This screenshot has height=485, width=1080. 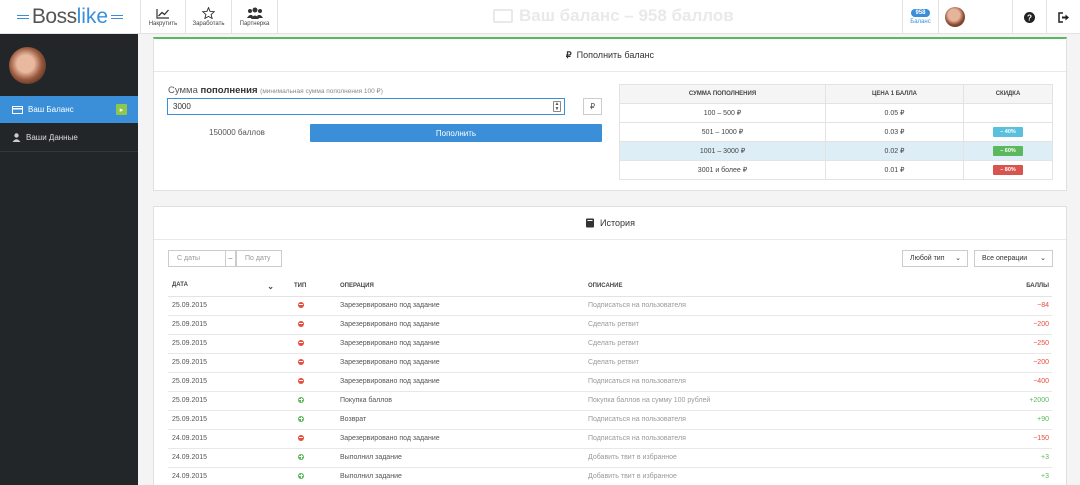 What do you see at coordinates (456, 133) in the screenshot?
I see `topup-button: Пополнить` at bounding box center [456, 133].